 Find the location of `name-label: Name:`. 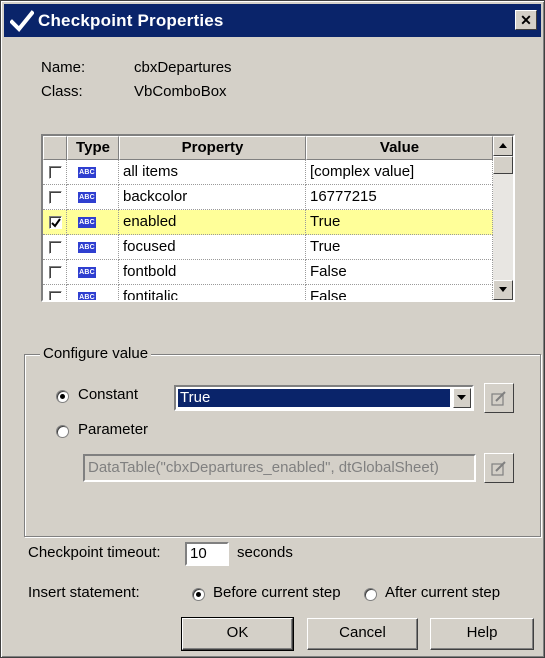

name-label: Name: is located at coordinates (63, 67).